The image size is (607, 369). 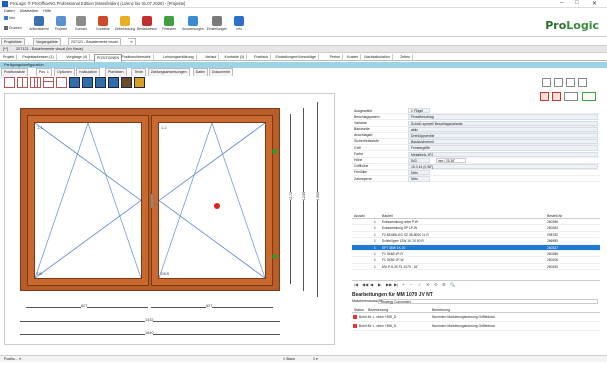 I want to click on info-button: Info, so click(x=239, y=23).